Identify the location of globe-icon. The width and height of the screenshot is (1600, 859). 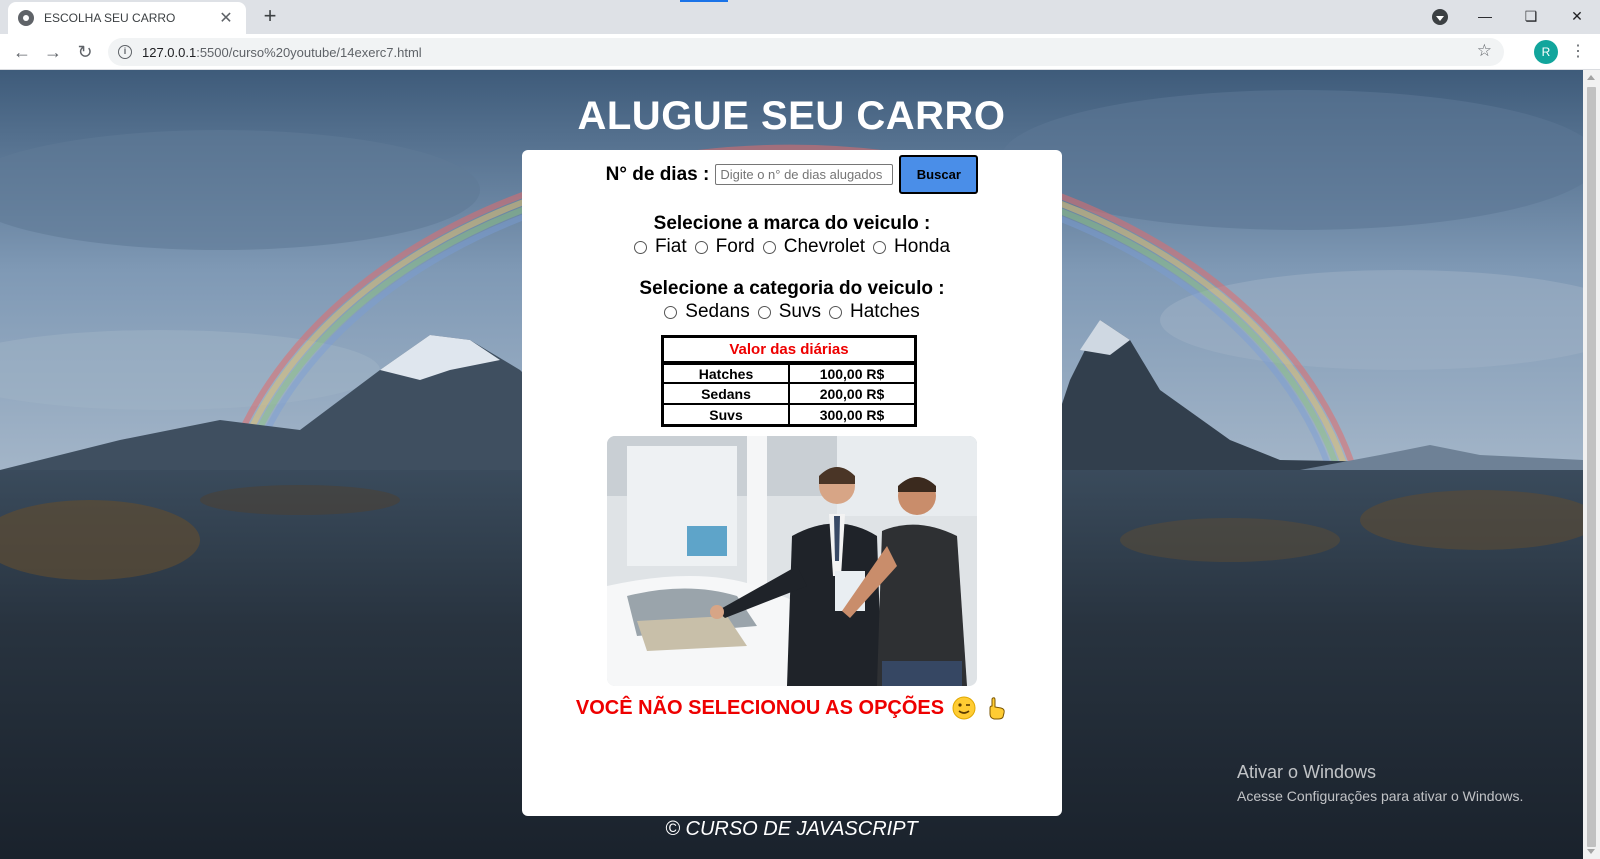
(26, 18).